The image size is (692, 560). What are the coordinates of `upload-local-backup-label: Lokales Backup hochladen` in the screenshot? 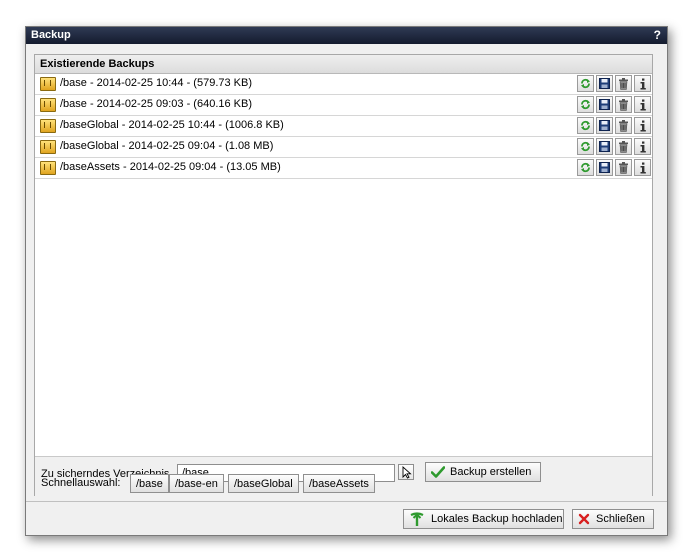 It's located at (497, 519).